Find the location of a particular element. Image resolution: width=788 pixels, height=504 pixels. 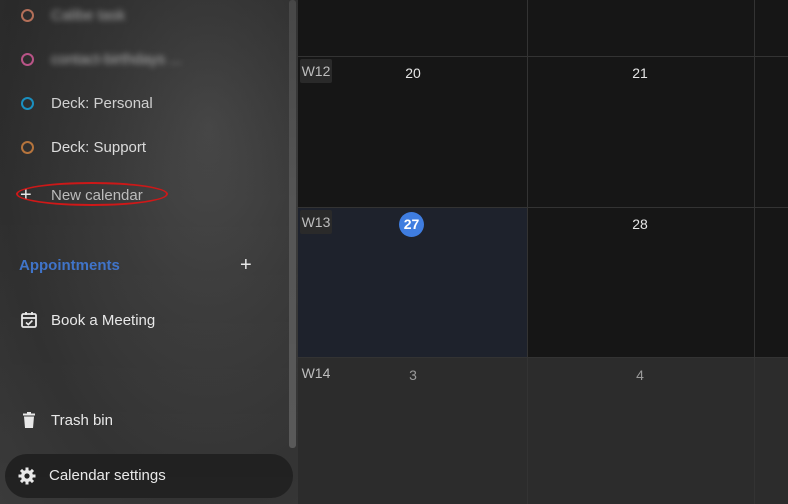

week-number-label: W14 is located at coordinates (316, 373).